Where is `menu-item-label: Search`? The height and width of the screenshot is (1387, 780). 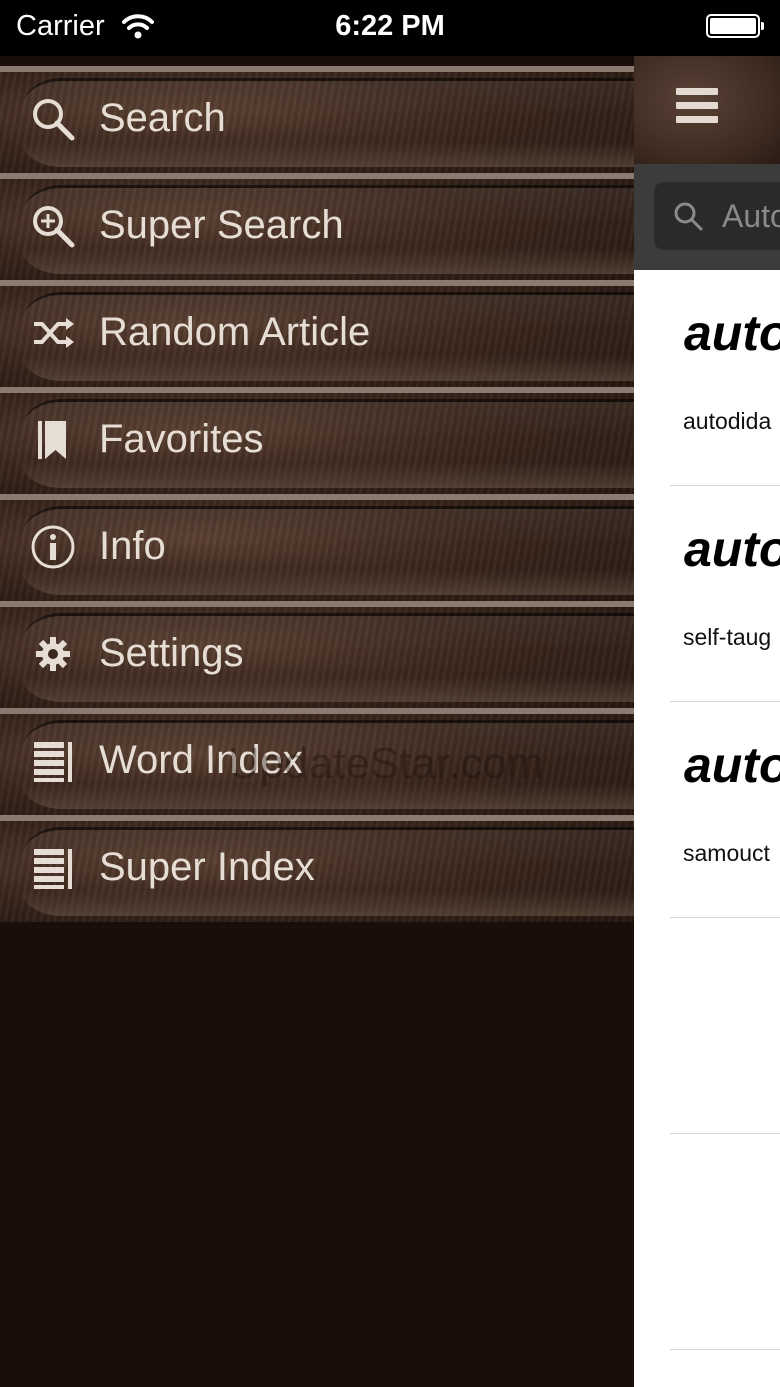
menu-item-label: Search is located at coordinates (162, 118).